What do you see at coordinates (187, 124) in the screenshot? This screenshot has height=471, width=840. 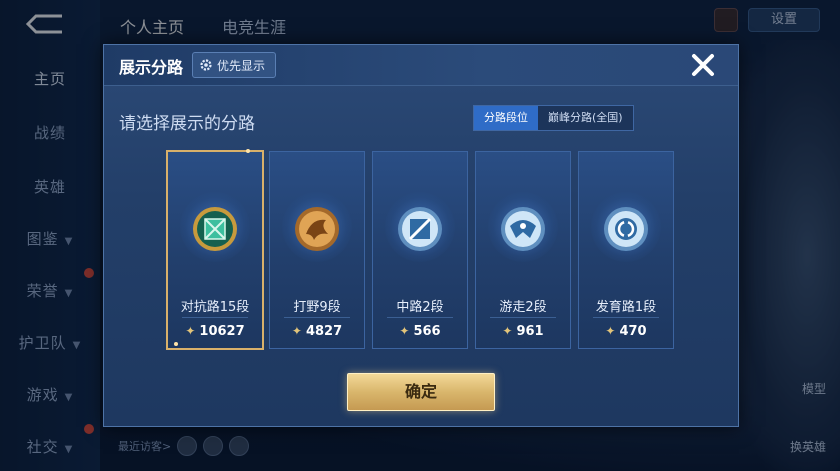 I see `dialog-prompt: 请选择展示的分路` at bounding box center [187, 124].